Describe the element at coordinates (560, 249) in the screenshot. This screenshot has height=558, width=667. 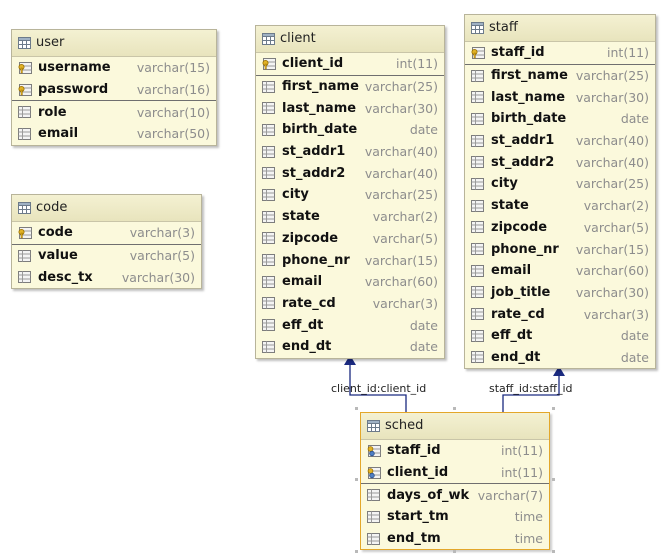
I see `staff-column-phone-nr: phone_nr varchar(15)` at that location.